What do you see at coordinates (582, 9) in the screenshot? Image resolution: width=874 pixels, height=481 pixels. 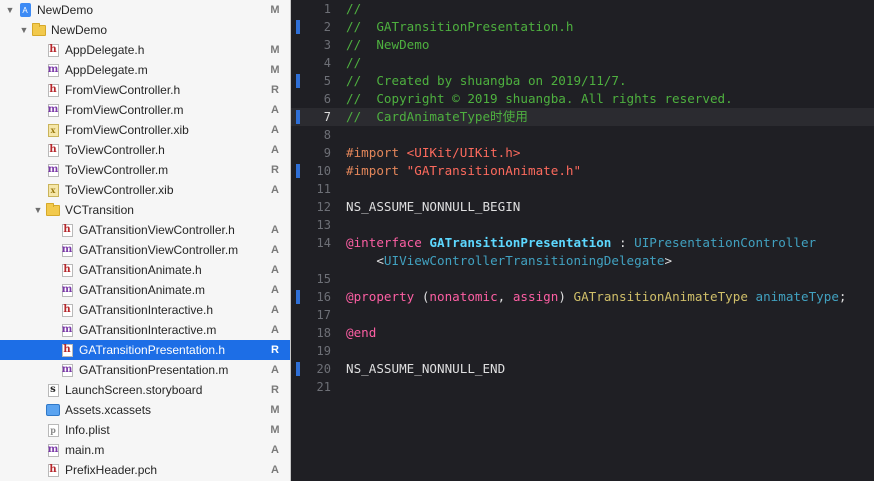 I see `code-line: 1 //` at bounding box center [582, 9].